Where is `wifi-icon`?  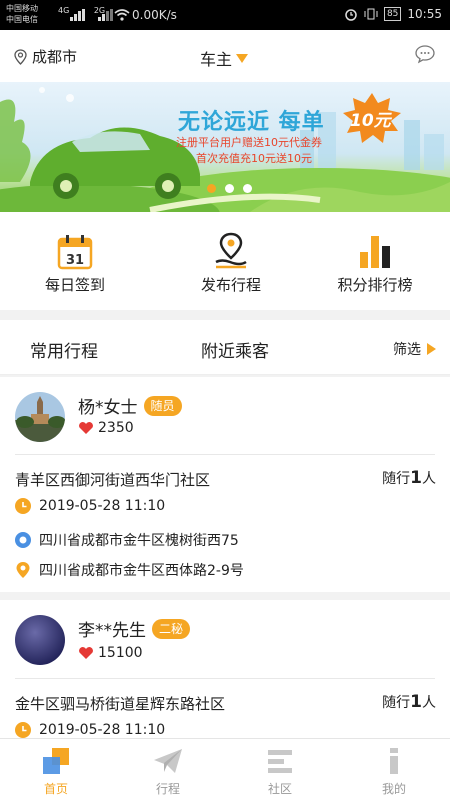
wifi-icon is located at coordinates (122, 15).